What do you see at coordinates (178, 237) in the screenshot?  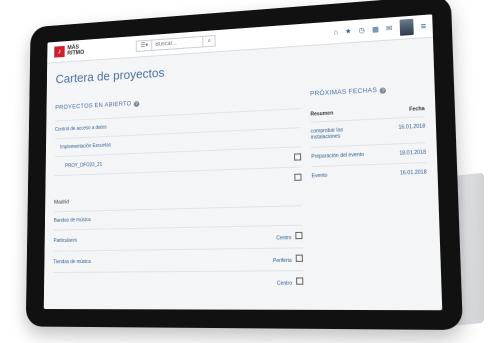 I see `project-row: Particulares Centro` at bounding box center [178, 237].